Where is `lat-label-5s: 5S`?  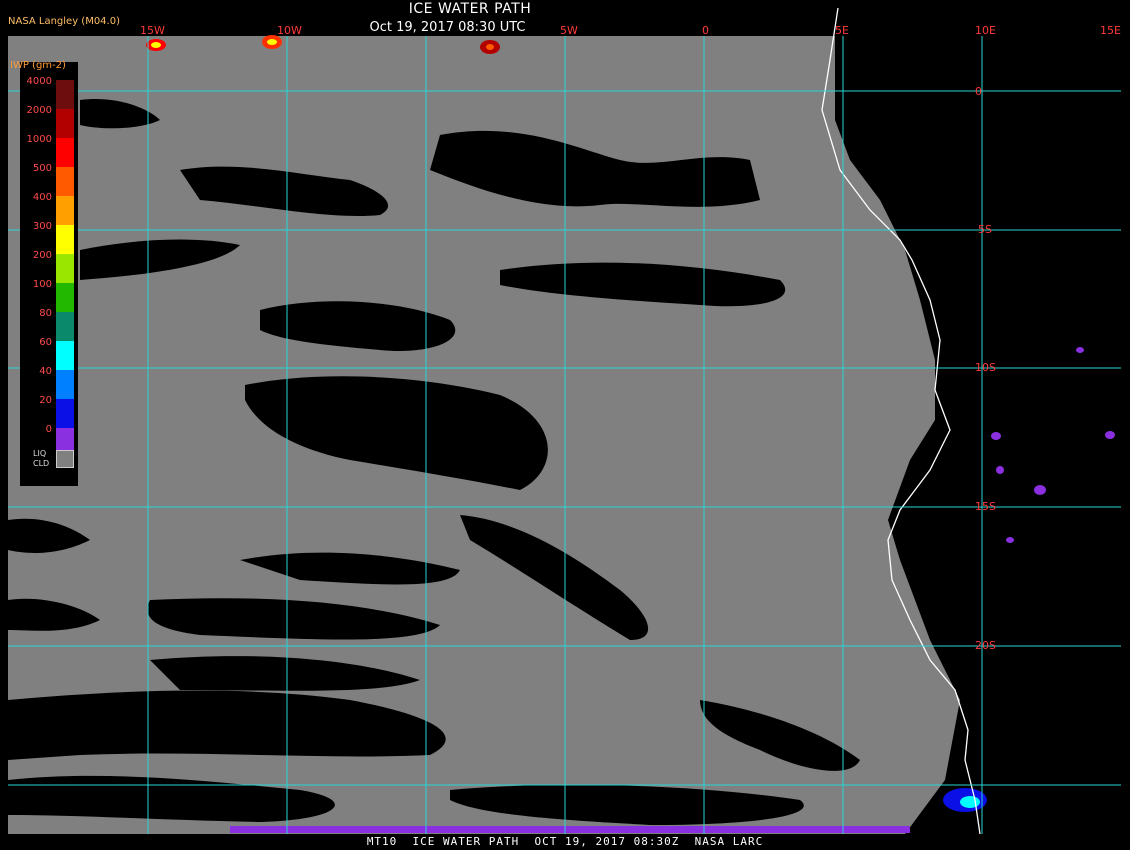
lat-label-5s: 5S is located at coordinates (985, 229).